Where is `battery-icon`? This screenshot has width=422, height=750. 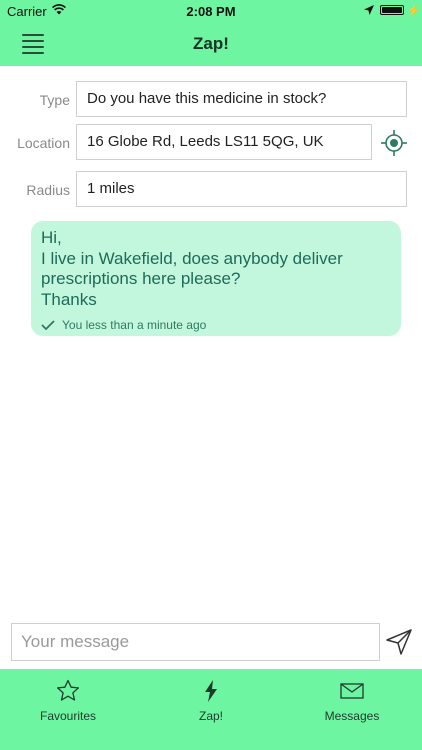
battery-icon is located at coordinates (392, 10).